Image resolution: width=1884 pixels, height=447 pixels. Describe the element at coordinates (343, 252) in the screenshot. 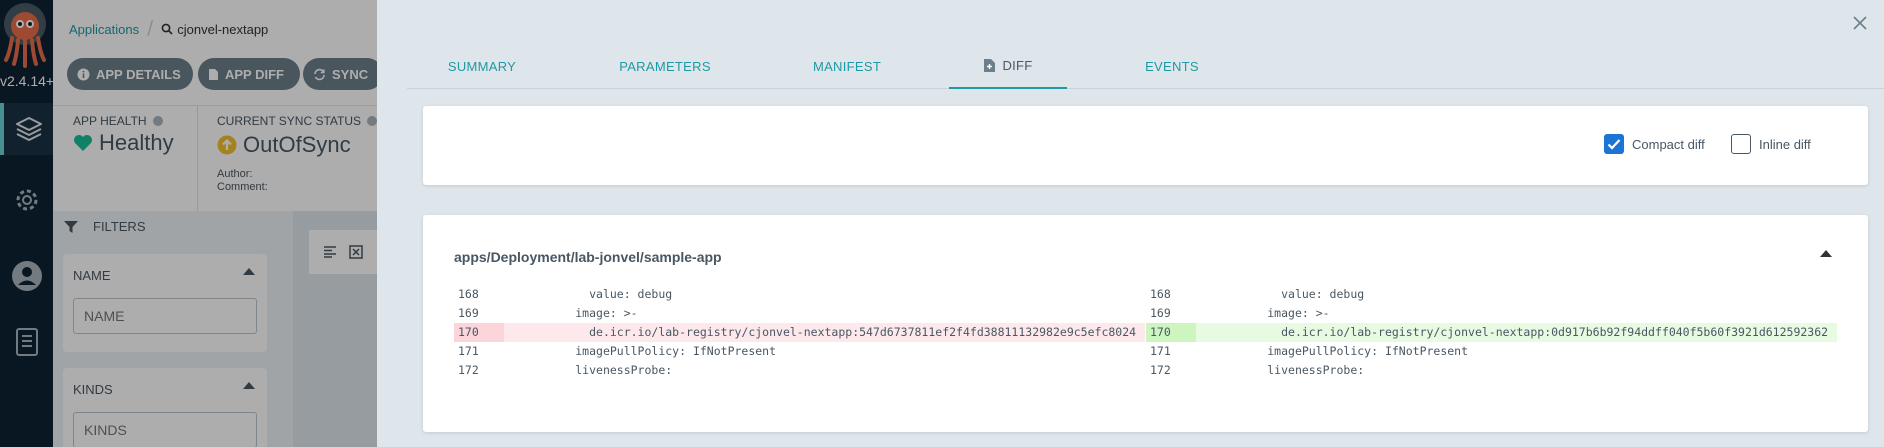

I see `view-toolbar` at that location.